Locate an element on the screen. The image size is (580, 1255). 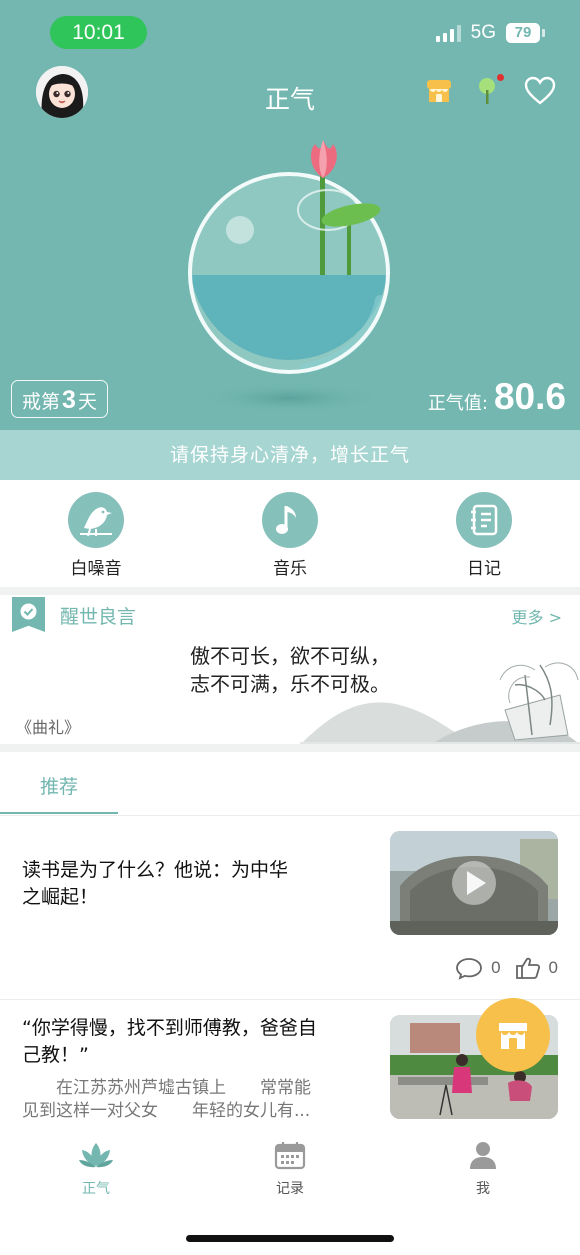
lotus-icon is located at coordinates (96, 1155).